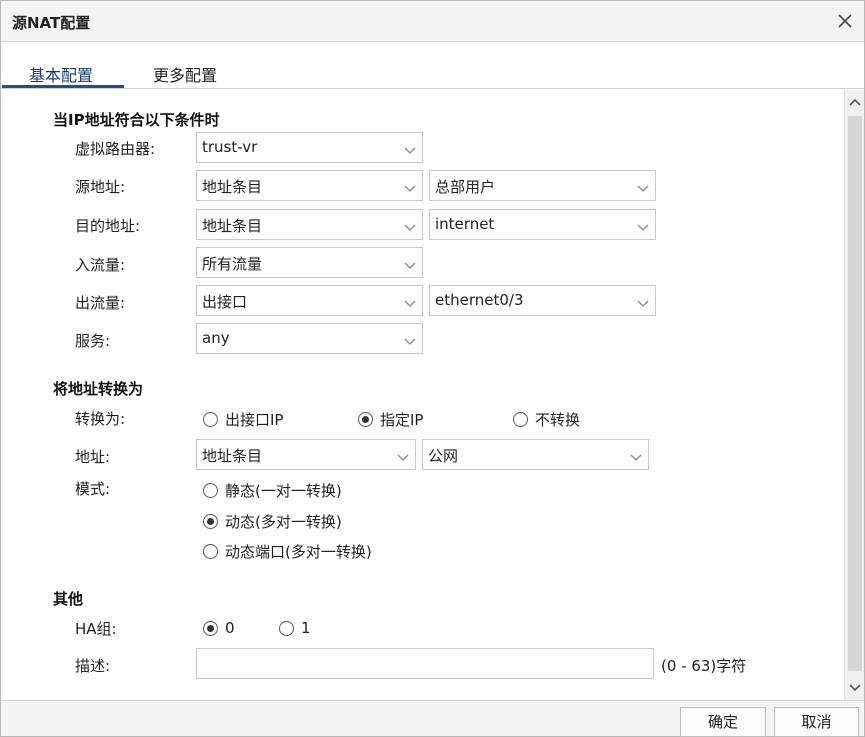 The width and height of the screenshot is (865, 737). Describe the element at coordinates (309, 300) in the screenshot. I see `egress-type-select: 出接口` at that location.